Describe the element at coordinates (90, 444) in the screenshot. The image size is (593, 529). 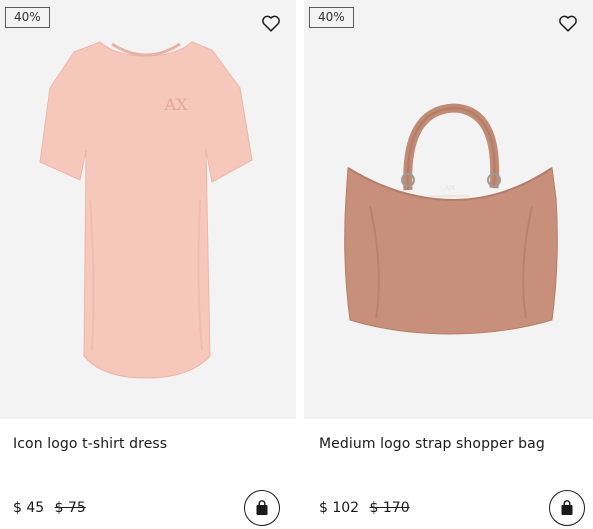
I see `product-name: Icon logo t-shirt dress` at that location.